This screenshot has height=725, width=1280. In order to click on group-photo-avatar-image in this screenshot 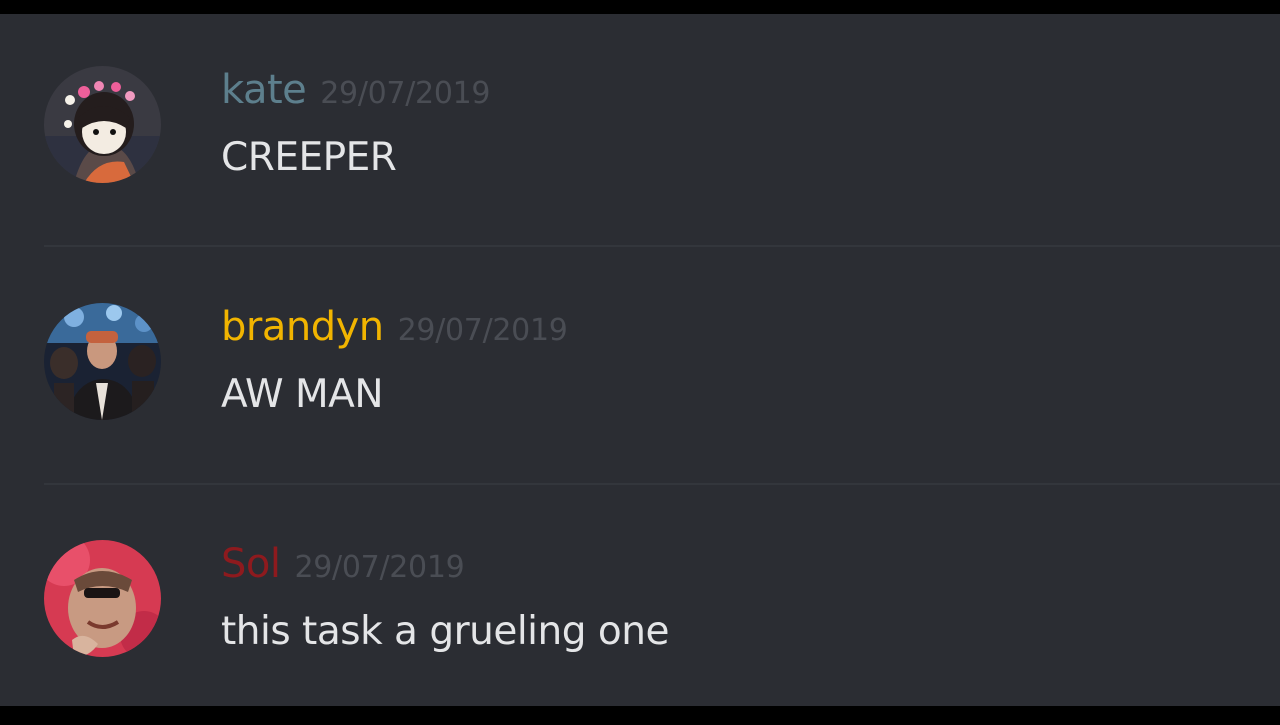, I will do `click(102, 361)`.